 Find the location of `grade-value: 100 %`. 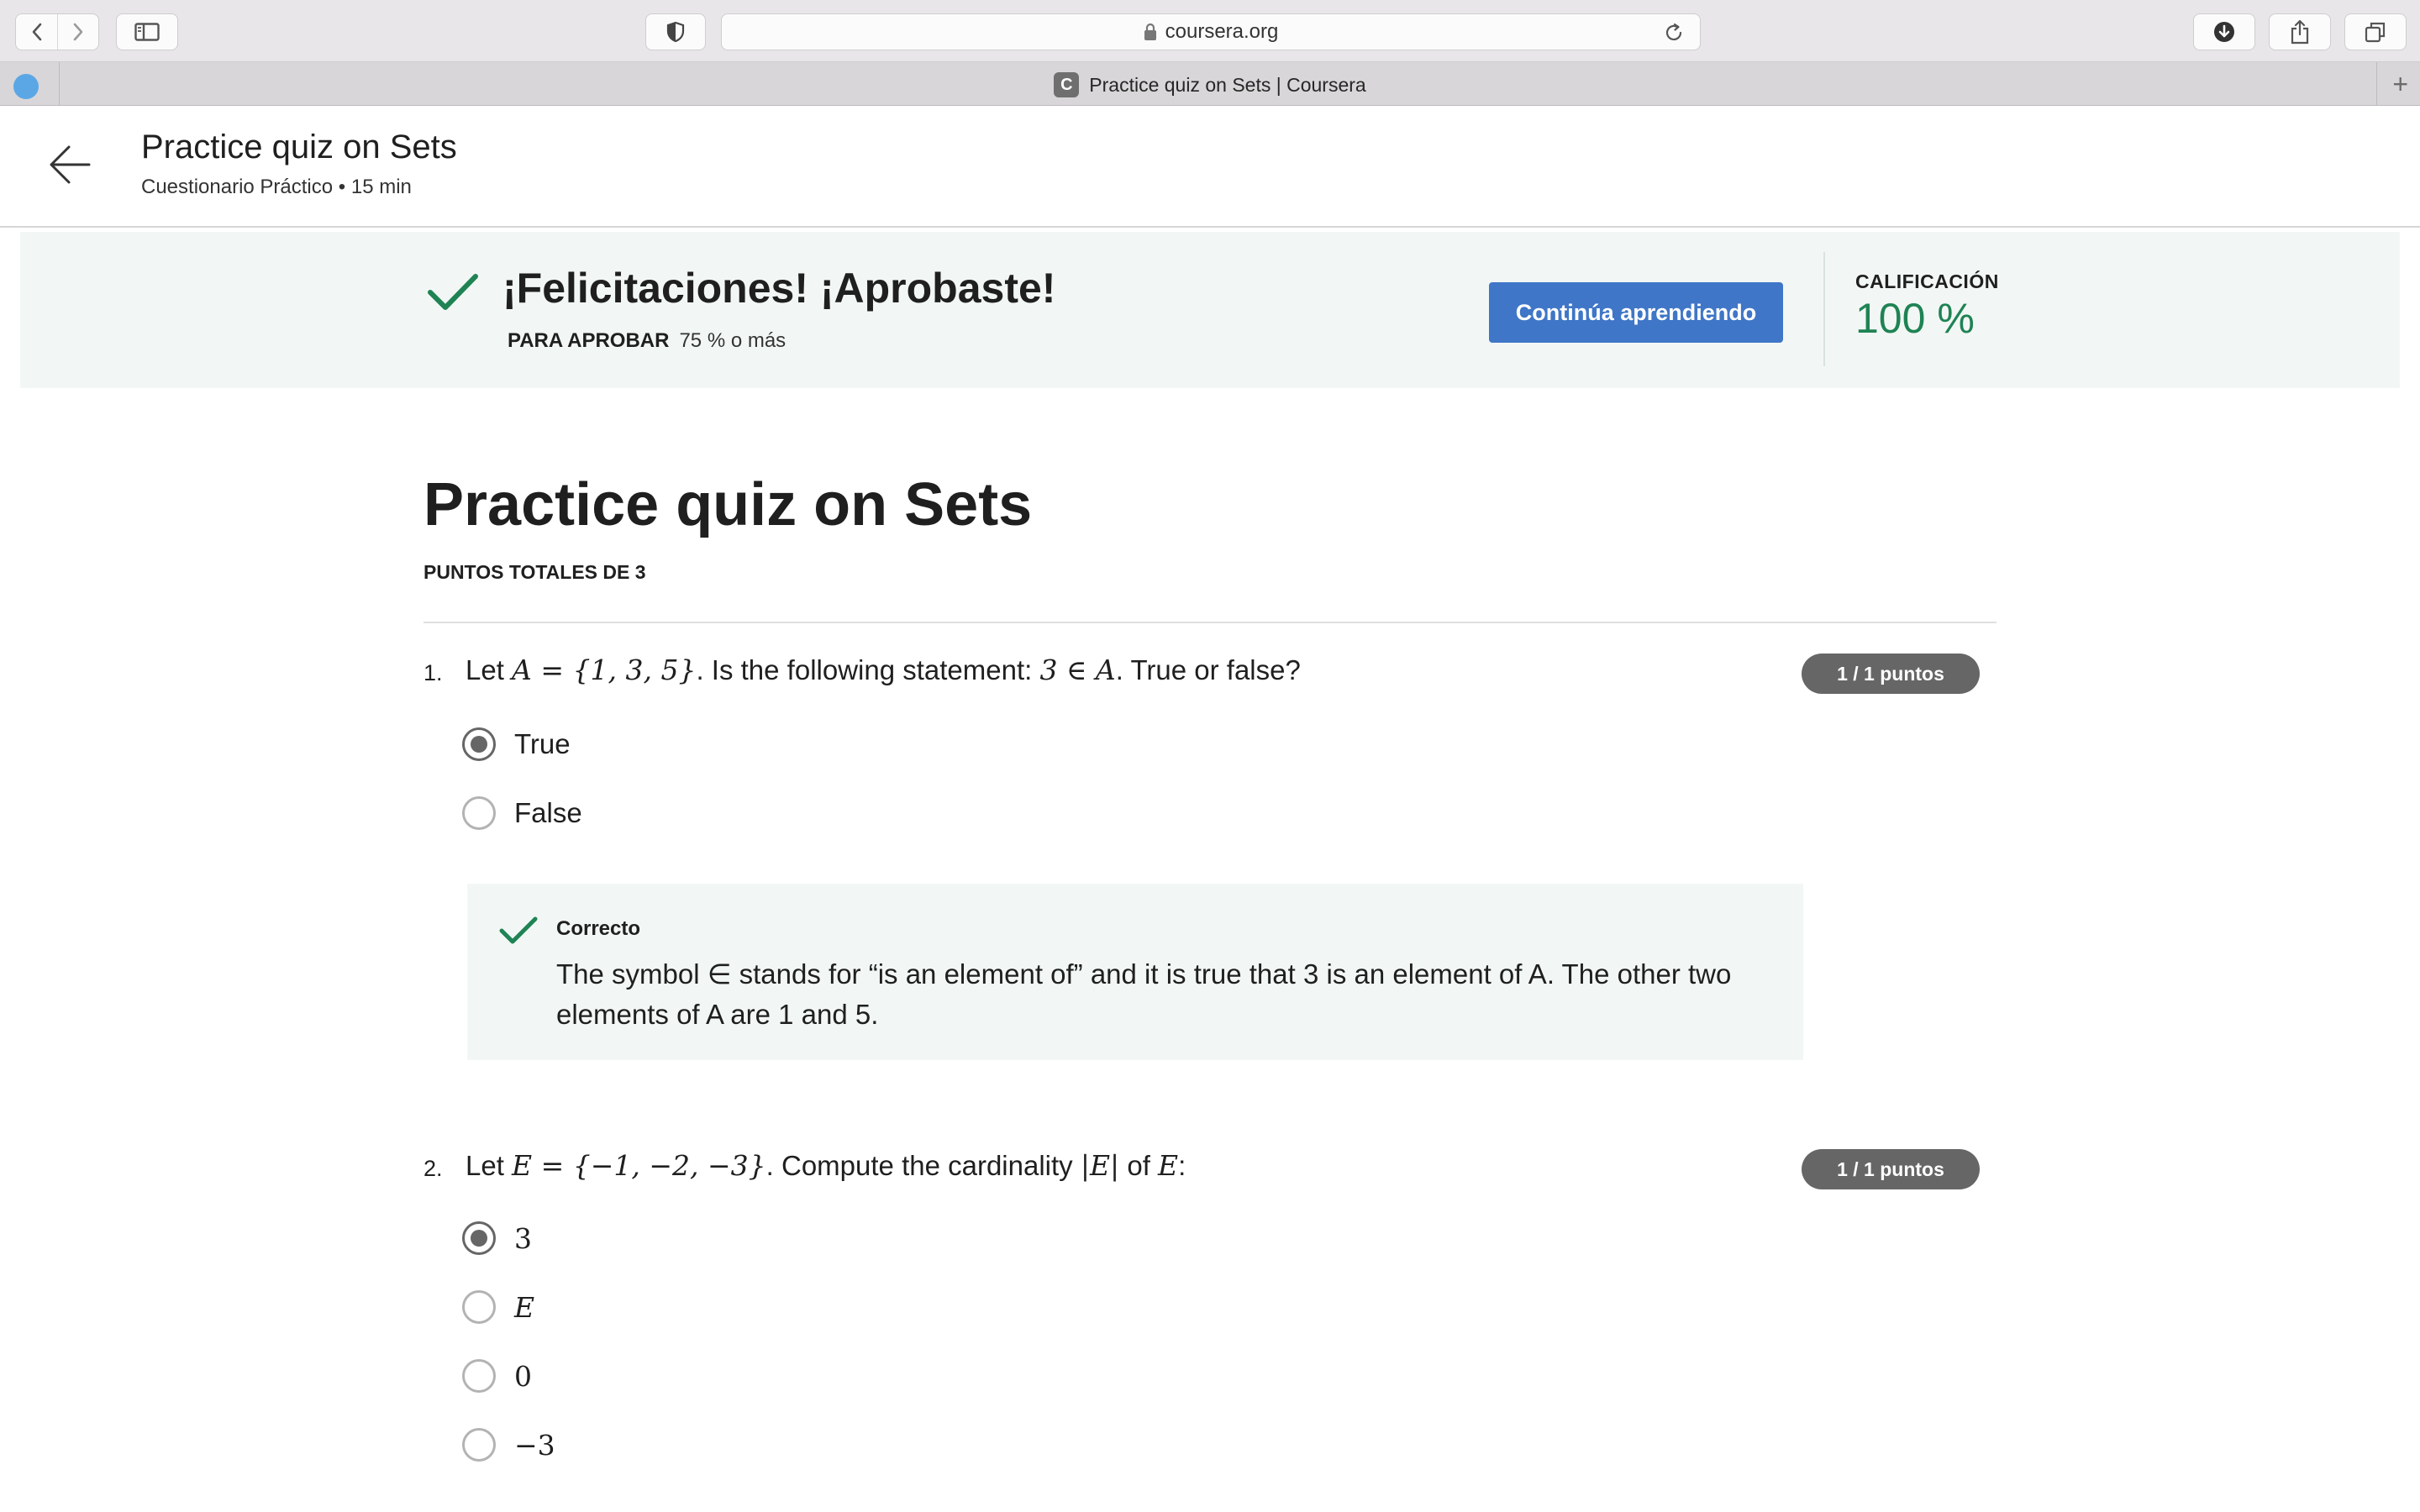

grade-value: 100 % is located at coordinates (1915, 318).